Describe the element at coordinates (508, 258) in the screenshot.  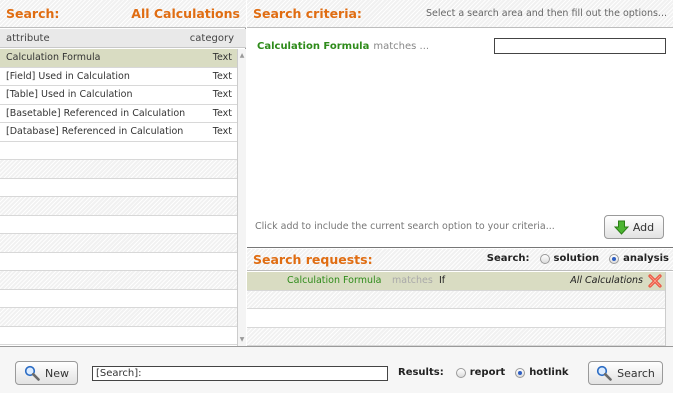
I see `request-mode-label: Search:` at that location.